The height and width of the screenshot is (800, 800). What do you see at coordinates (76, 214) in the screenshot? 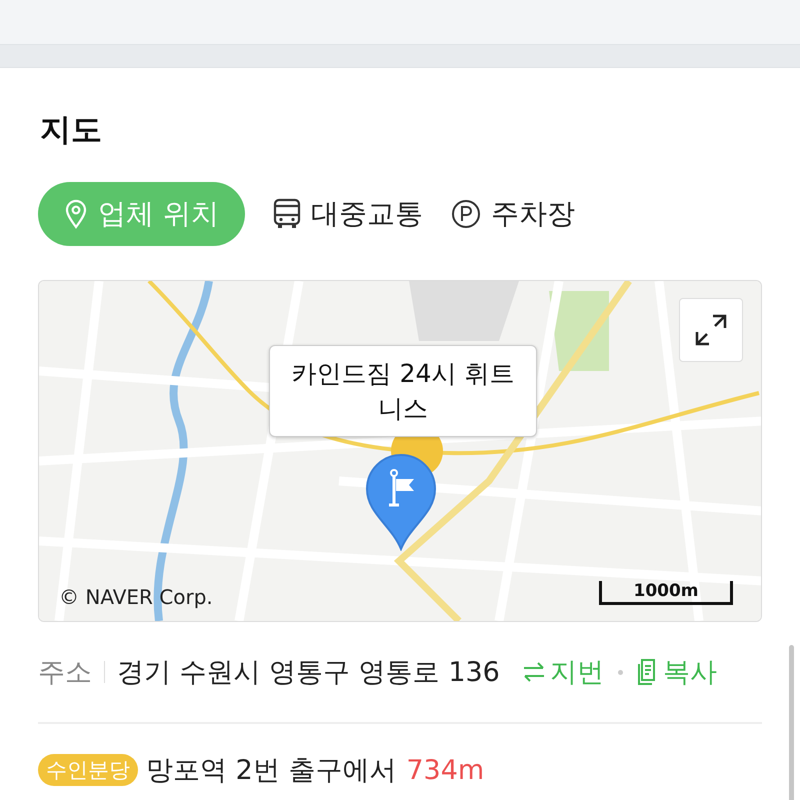
I see `location-pin-icon` at bounding box center [76, 214].